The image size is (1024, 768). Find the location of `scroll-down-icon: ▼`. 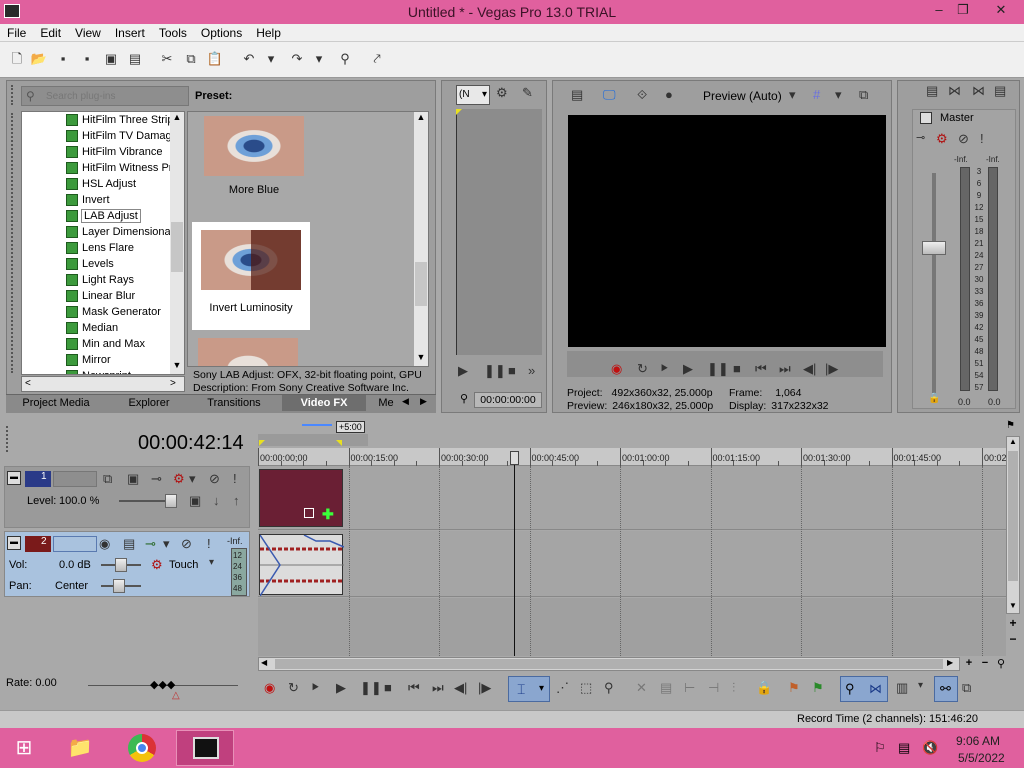

scroll-down-icon: ▼ is located at coordinates (421, 359).